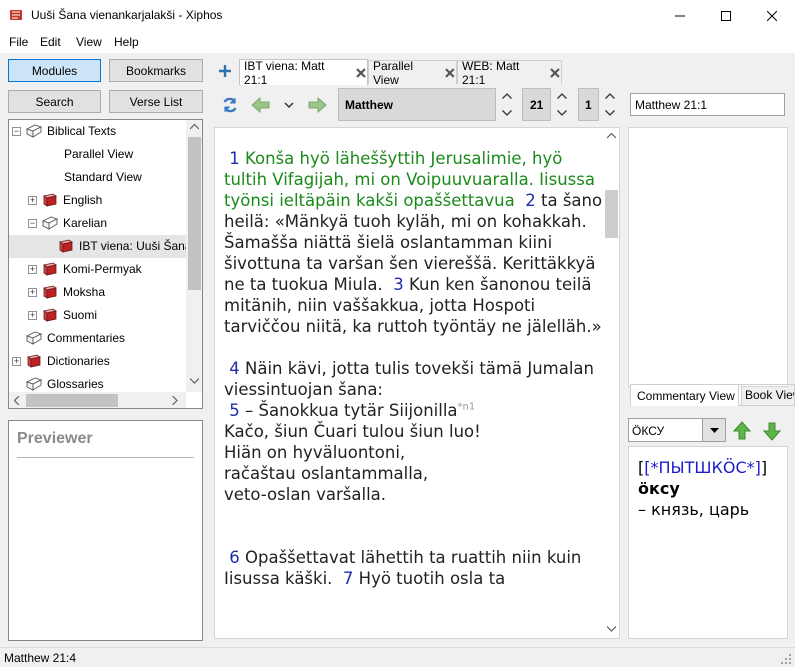  What do you see at coordinates (98, 177) in the screenshot?
I see `tree-item: Standard View` at bounding box center [98, 177].